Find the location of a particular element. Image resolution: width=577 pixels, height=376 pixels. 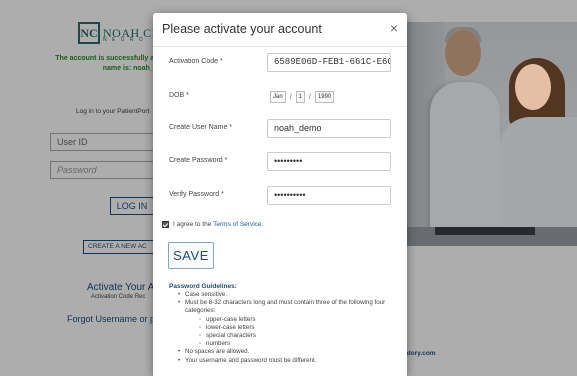

password-label: Create Password * is located at coordinates (198, 160).